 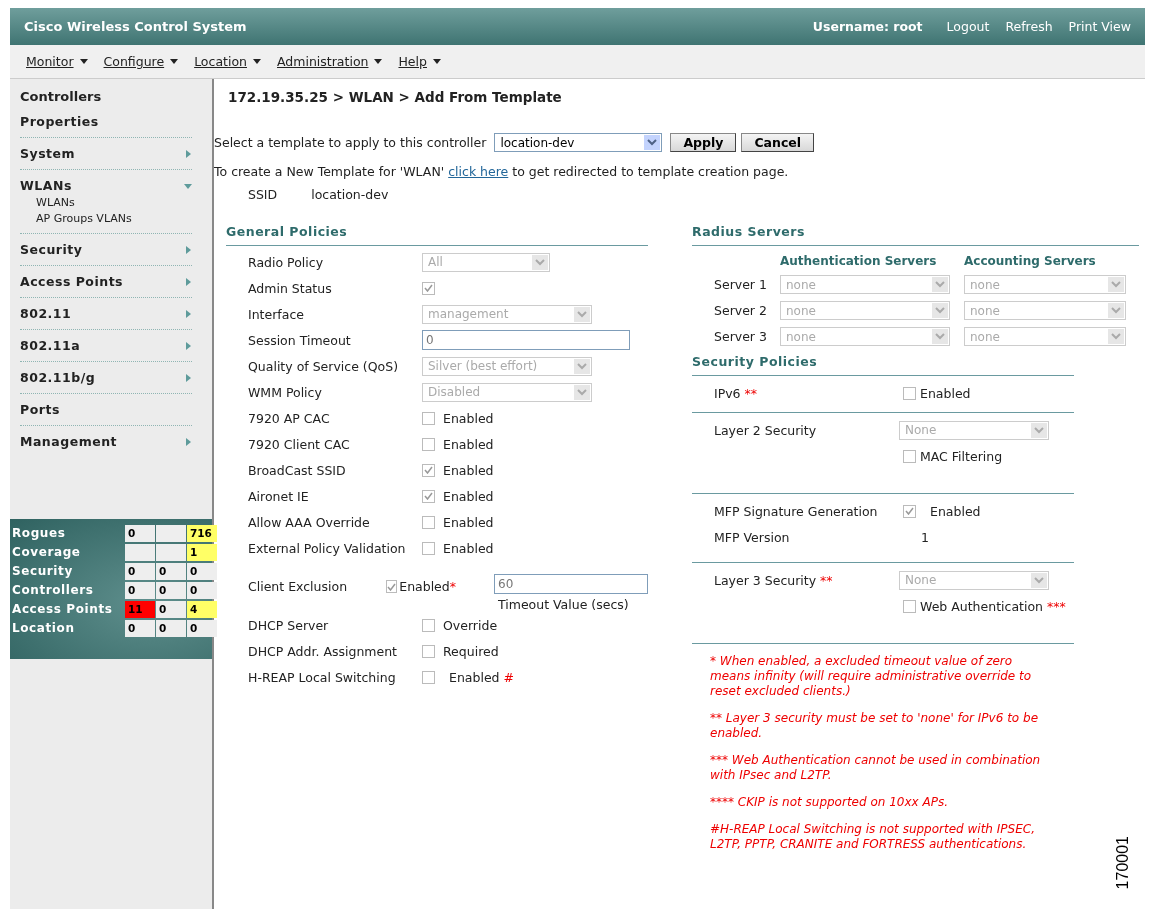 I want to click on checkbox-label: Override, so click(x=470, y=625).